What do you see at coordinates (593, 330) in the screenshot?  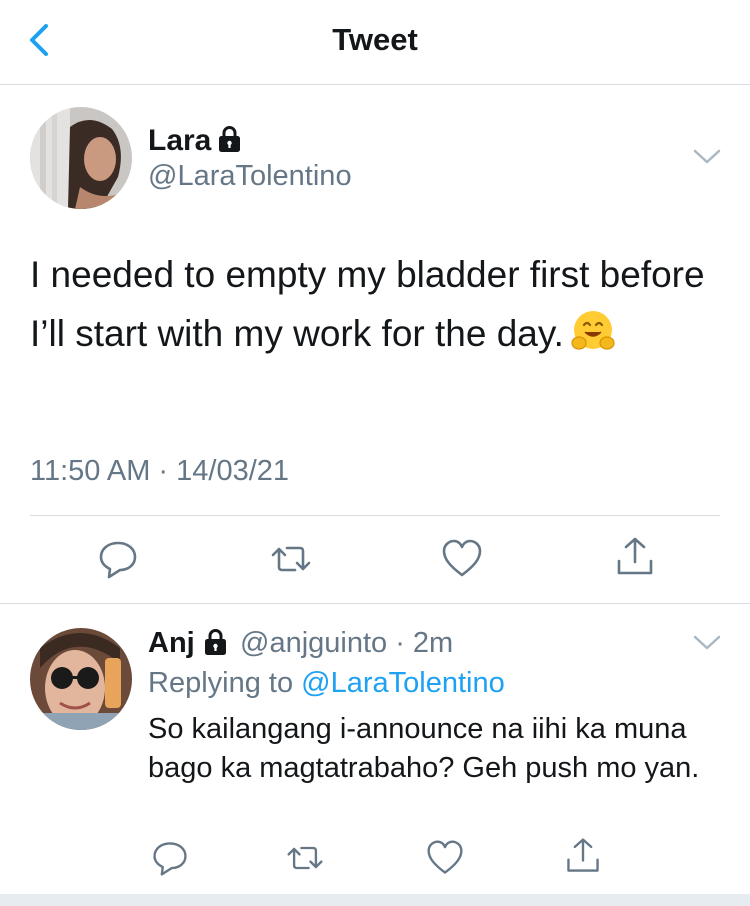 I see `hugging-face-icon` at bounding box center [593, 330].